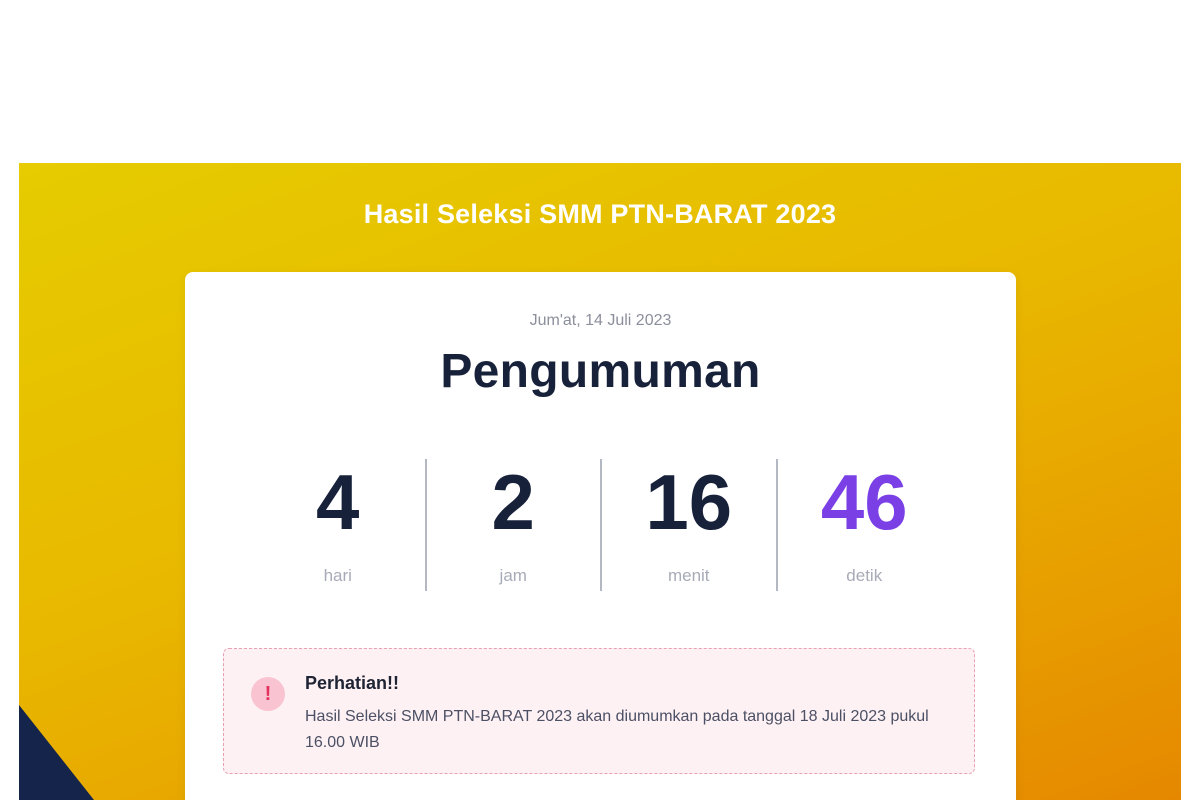  What do you see at coordinates (688, 575) in the screenshot?
I see `countdown-minutes-label: menit` at bounding box center [688, 575].